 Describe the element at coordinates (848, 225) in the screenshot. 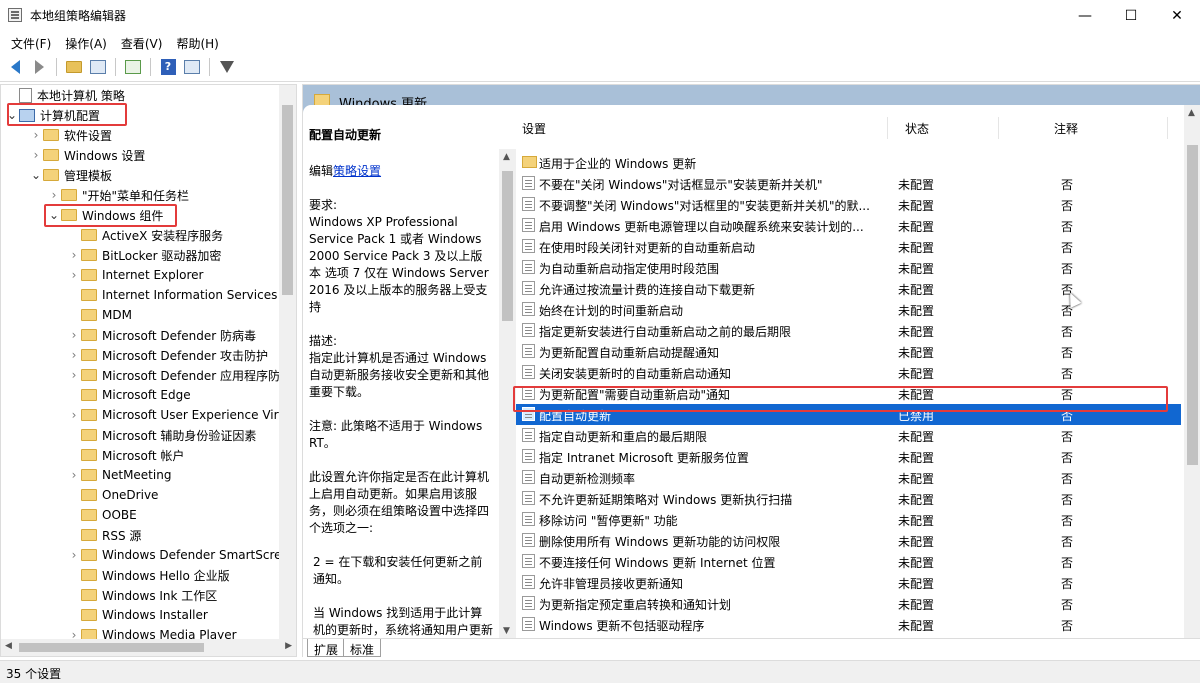

I see `policy-row: 启用 Windows 更新电源管理以自动唤醒系统来安装计划的... 未配置 否` at that location.